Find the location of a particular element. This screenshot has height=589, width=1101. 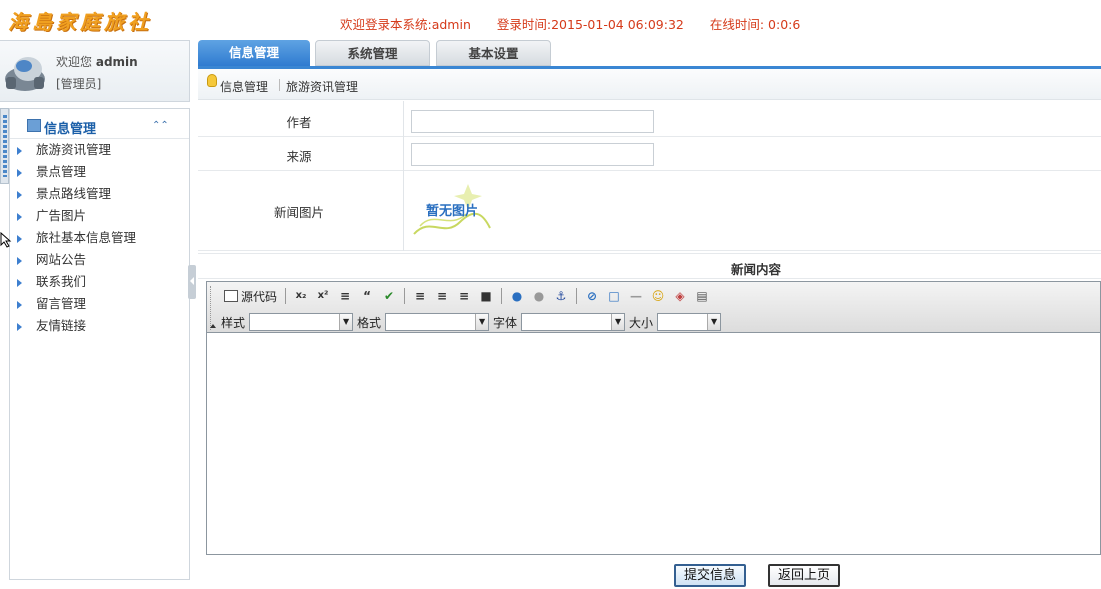

smiley-icon: ☺ is located at coordinates (658, 296).